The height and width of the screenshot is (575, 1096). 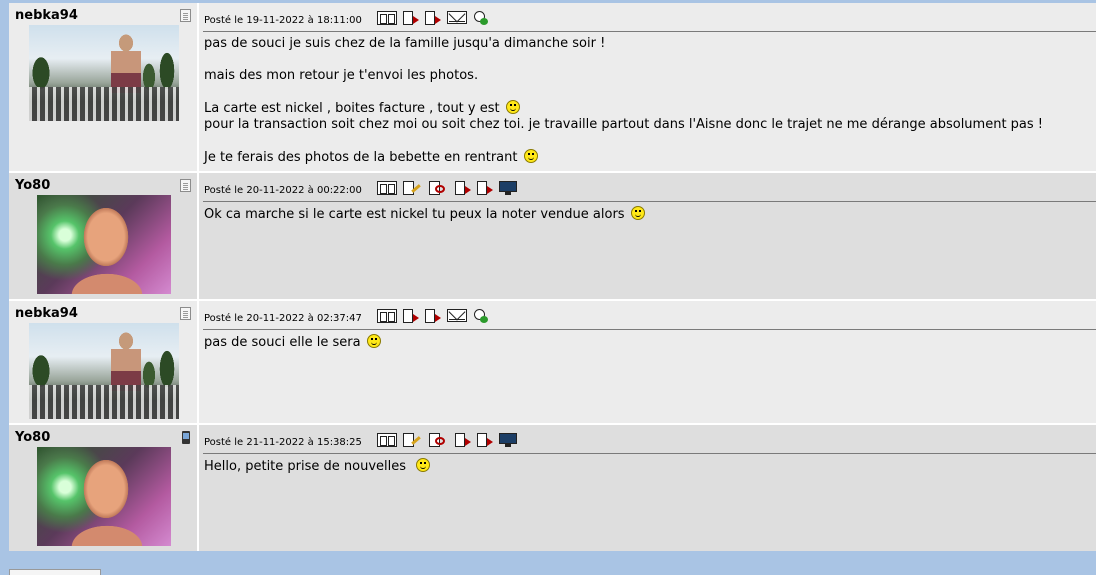 I want to click on post-line: pas de souci elle le sera, so click(x=282, y=342).